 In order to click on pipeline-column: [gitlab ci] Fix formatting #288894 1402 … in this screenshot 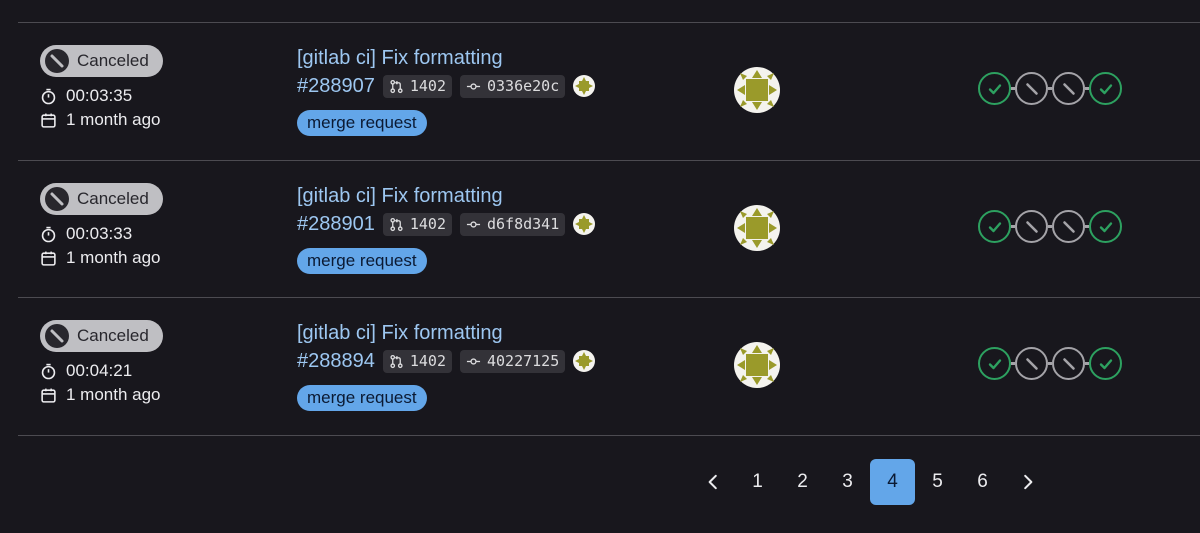, I will do `click(446, 365)`.